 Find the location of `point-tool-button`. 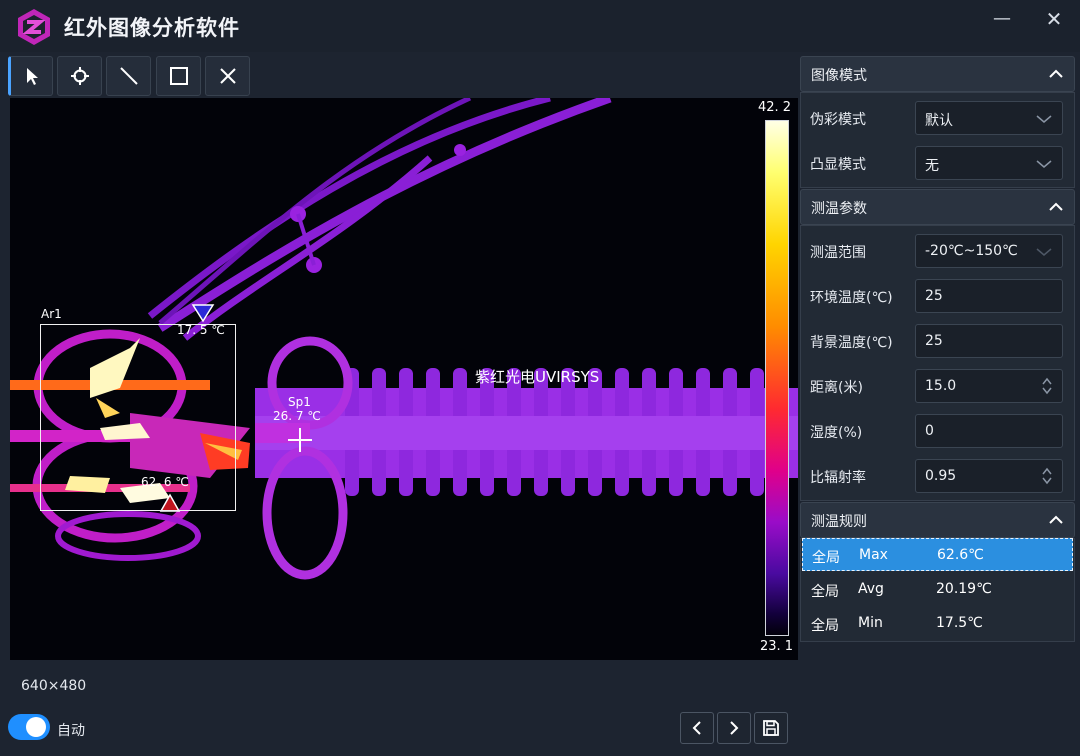

point-tool-button is located at coordinates (79, 76).